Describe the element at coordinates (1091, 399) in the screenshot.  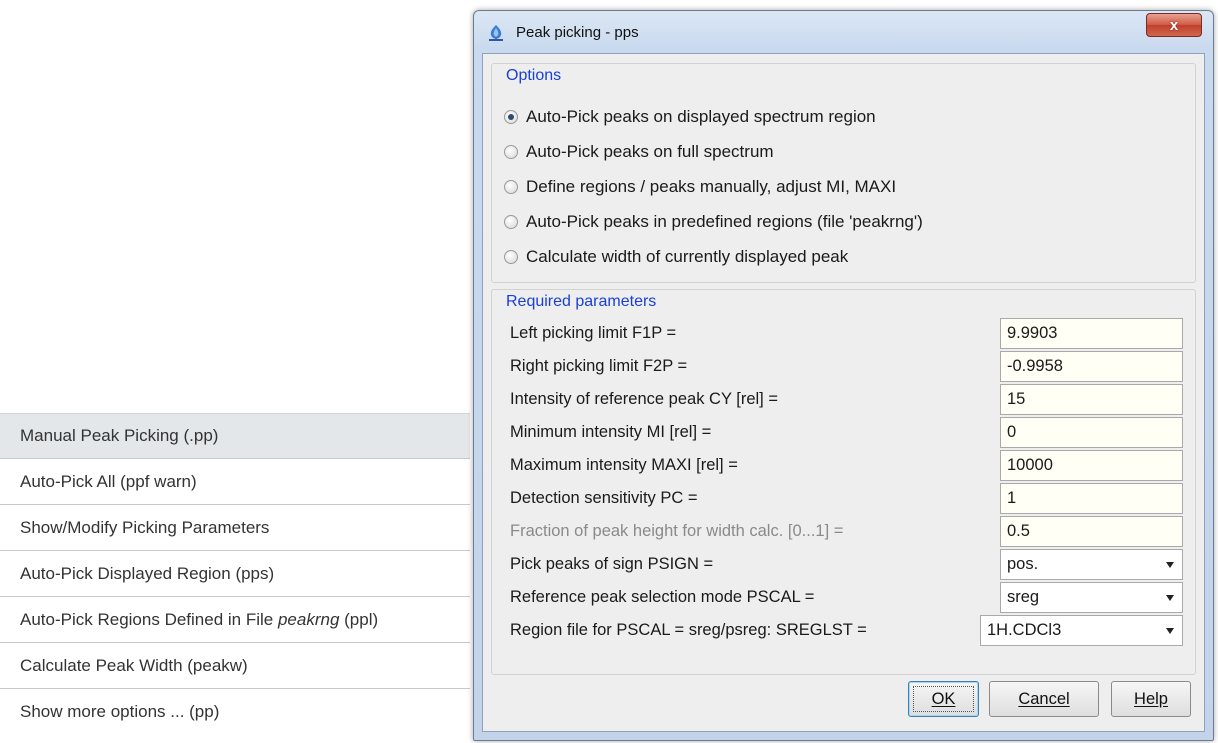
I see `cy-input: 15` at that location.